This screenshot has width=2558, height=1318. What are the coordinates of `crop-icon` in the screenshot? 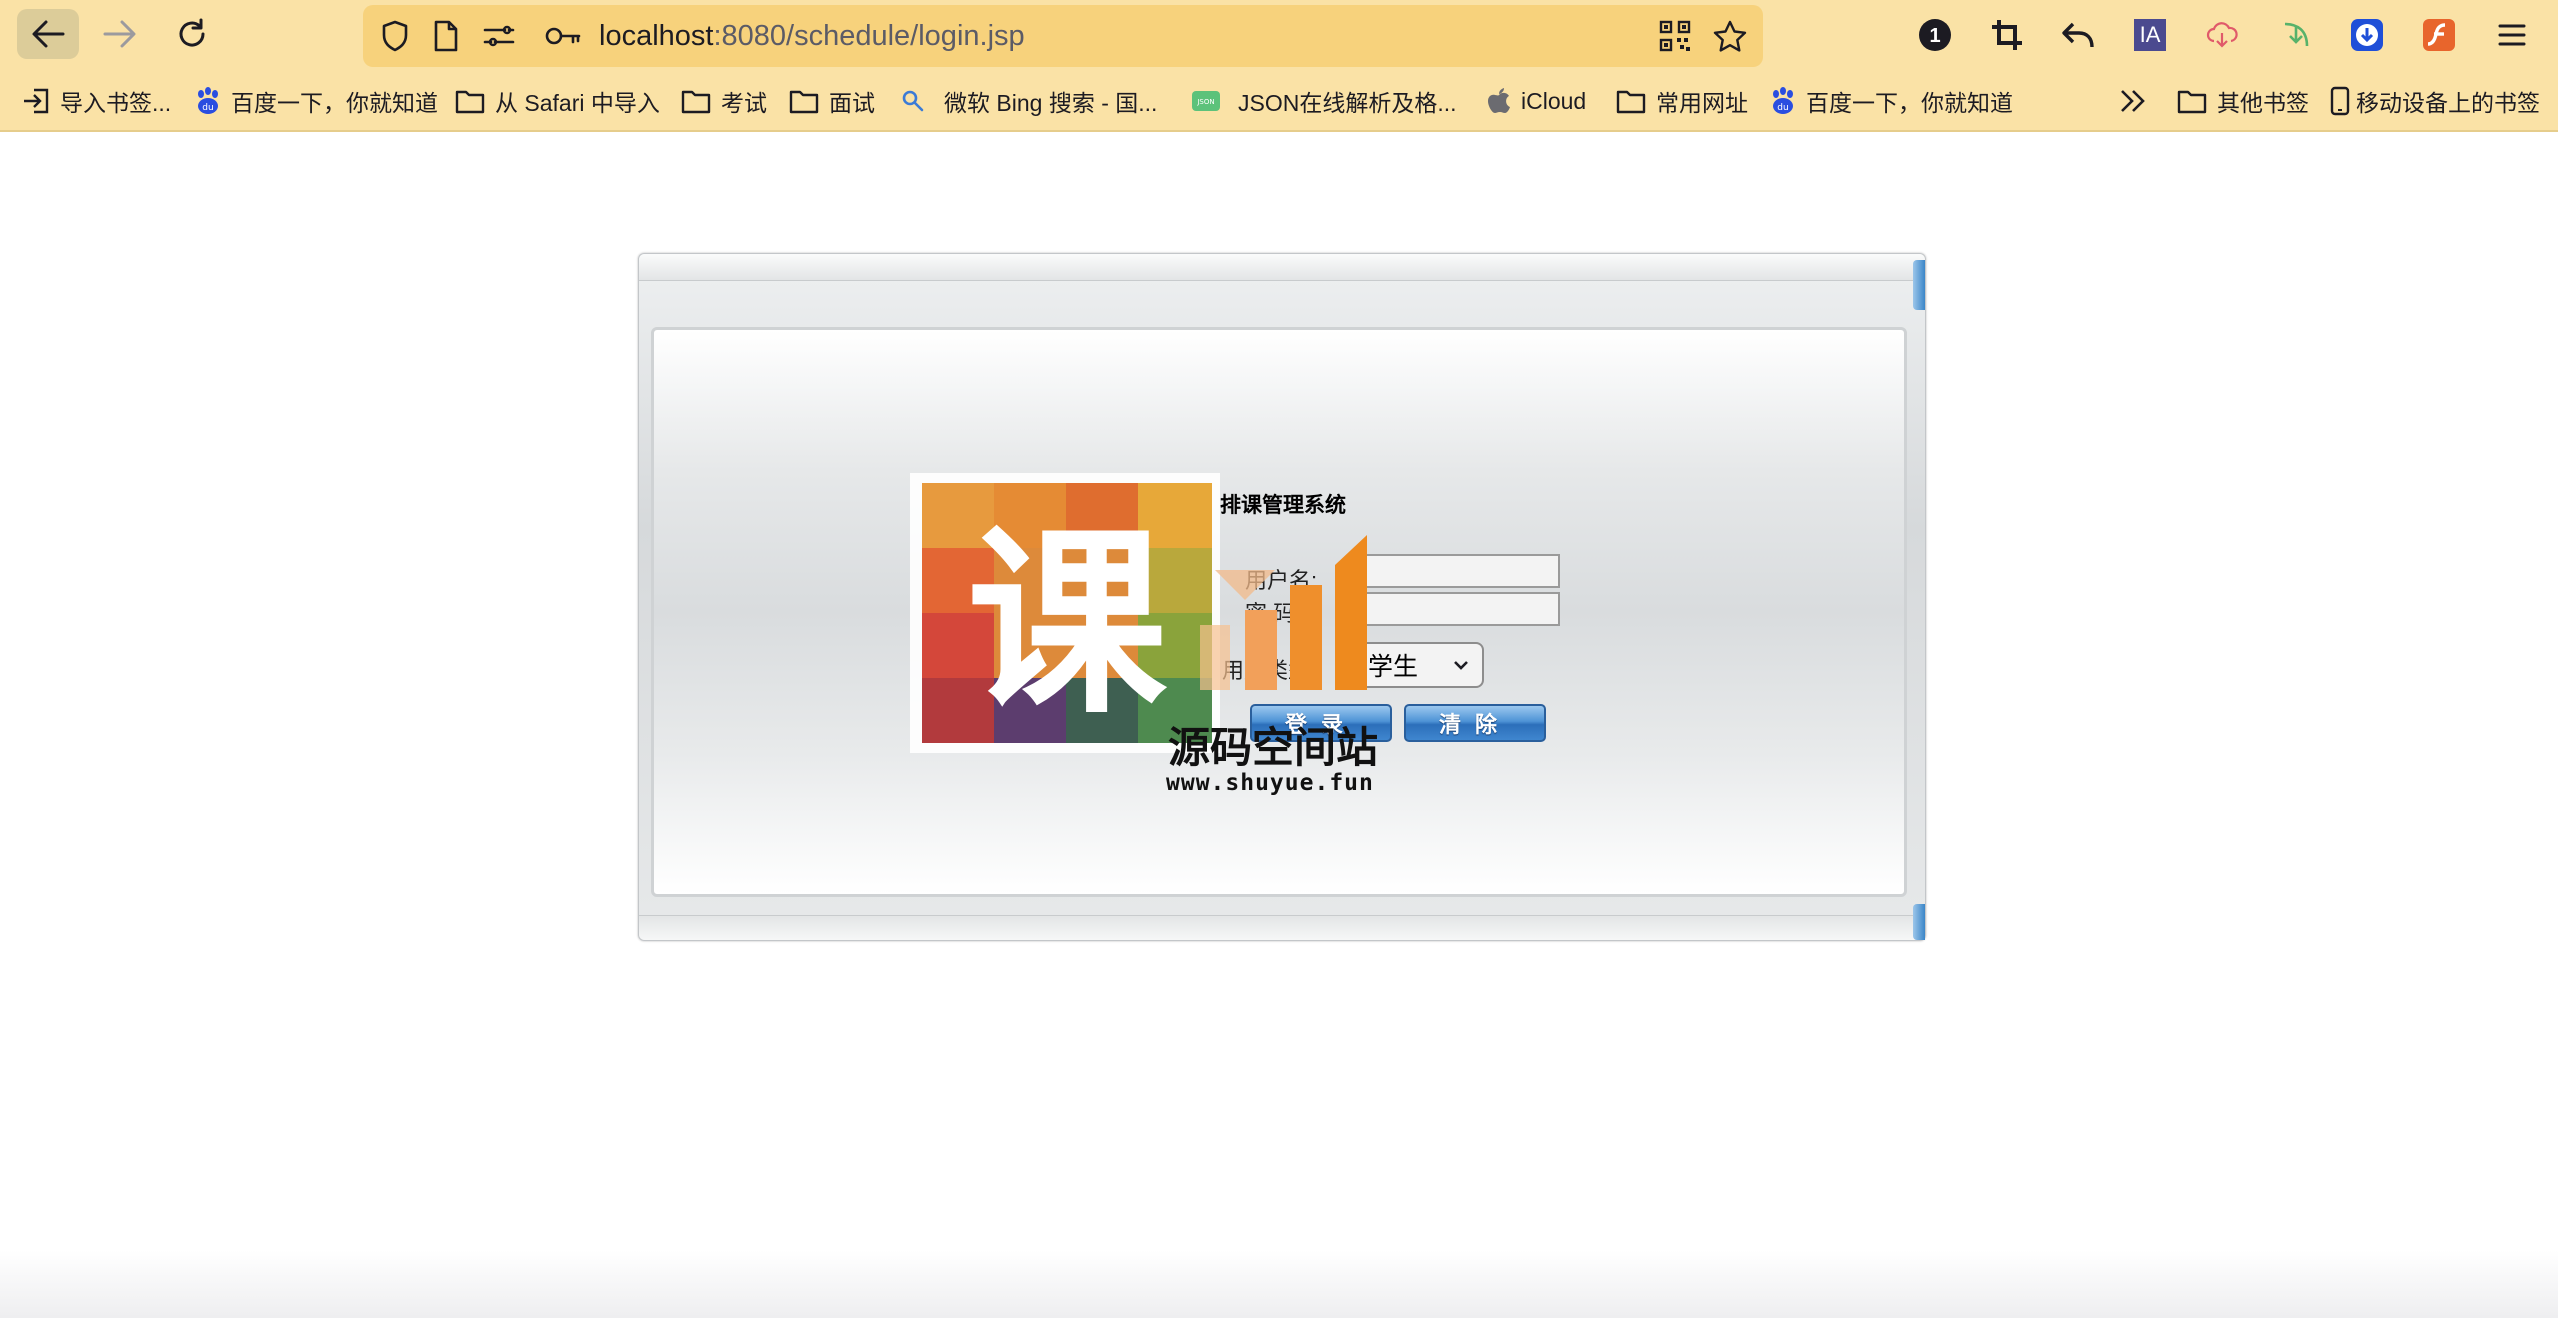 It's located at (2007, 35).